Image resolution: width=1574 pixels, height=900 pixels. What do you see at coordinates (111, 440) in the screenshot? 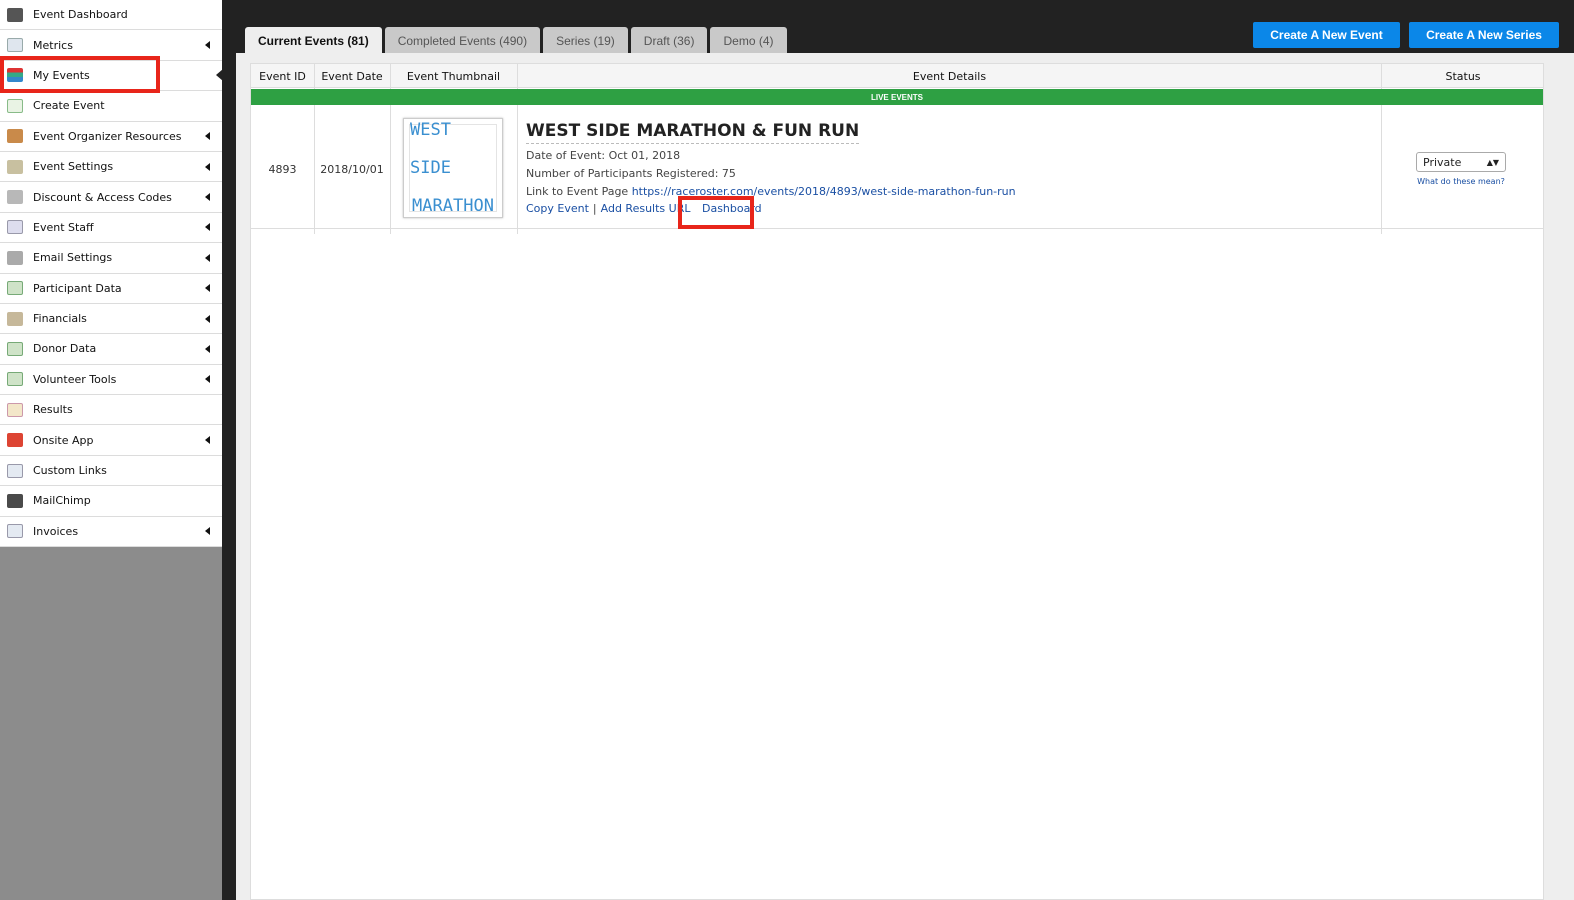
I see `sidebar-item-onsite-app: Onsite App` at bounding box center [111, 440].